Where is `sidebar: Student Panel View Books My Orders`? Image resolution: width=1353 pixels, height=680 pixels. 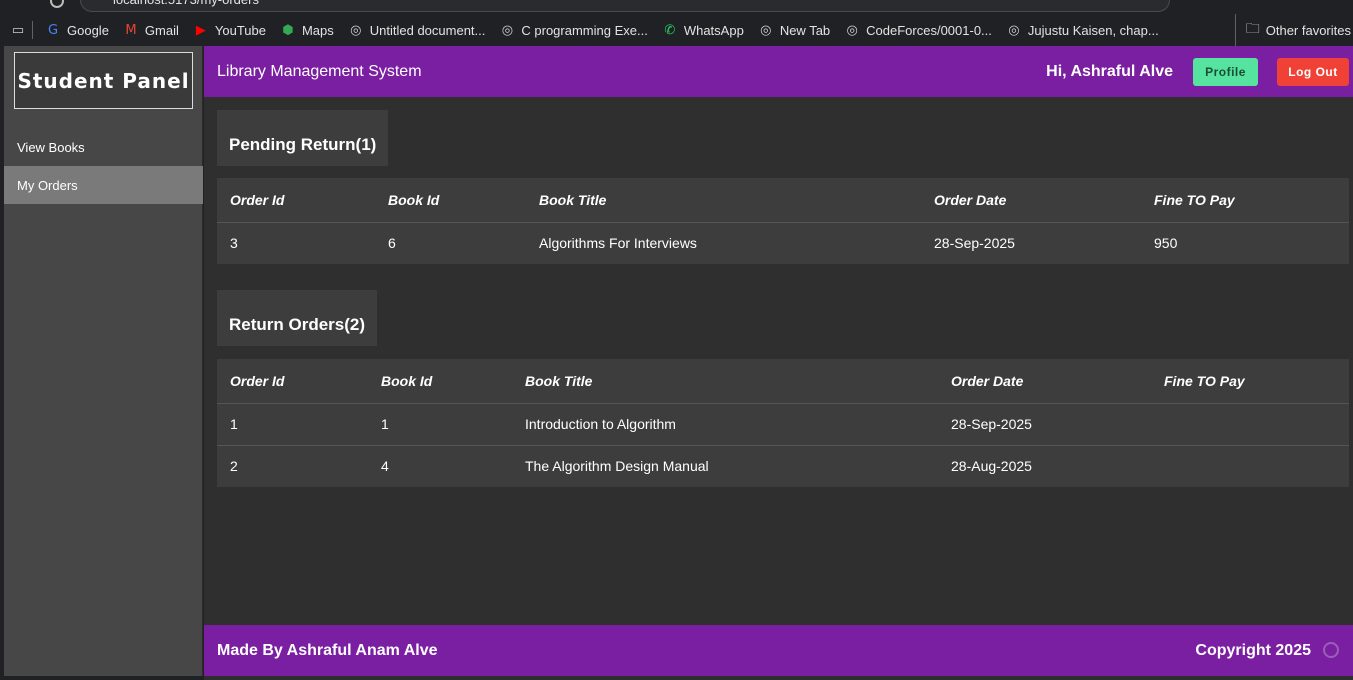 sidebar: Student Panel View Books My Orders is located at coordinates (103, 361).